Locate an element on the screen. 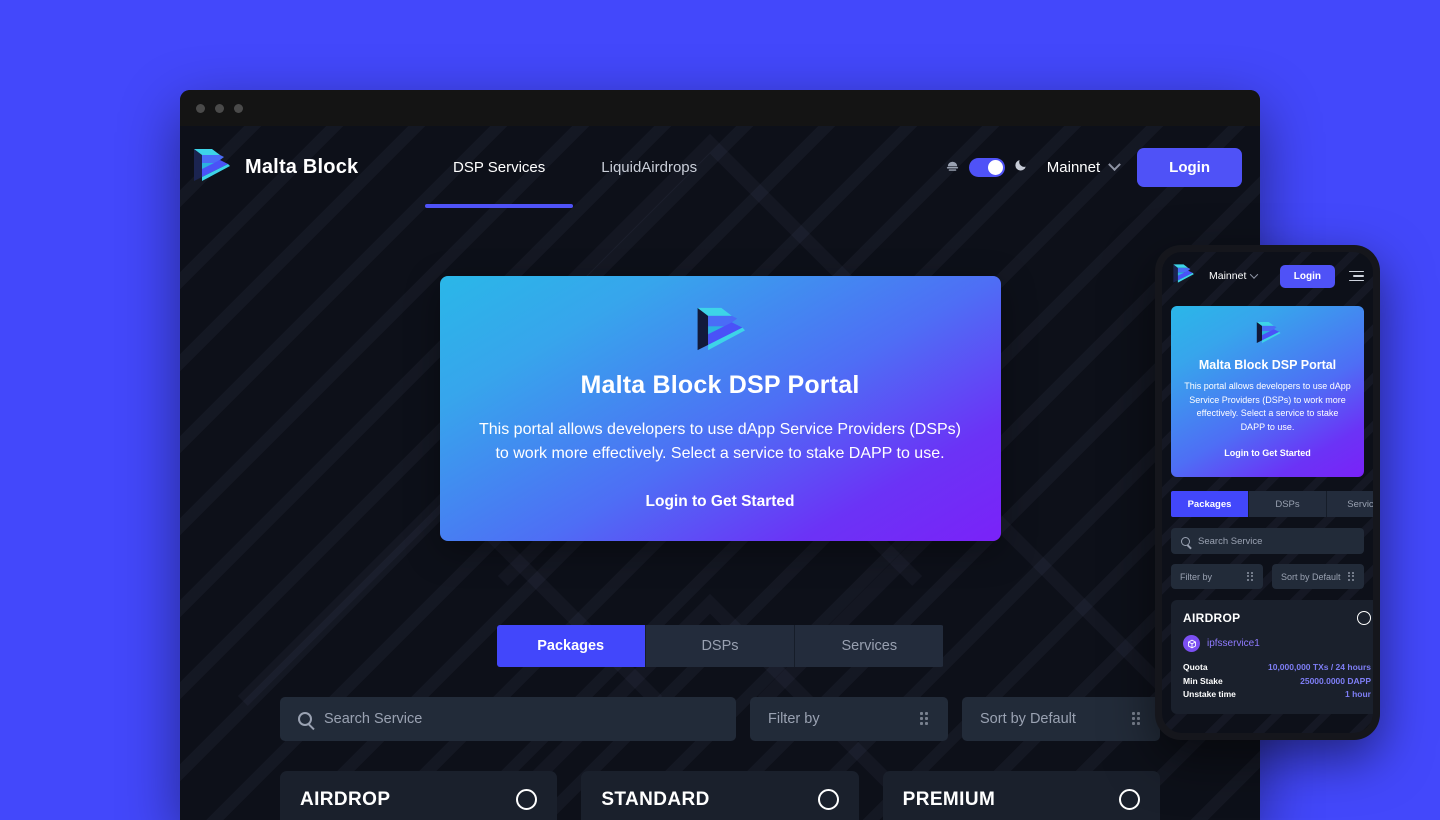  filter-bar: Filter by Sort by Default is located at coordinates (720, 718).